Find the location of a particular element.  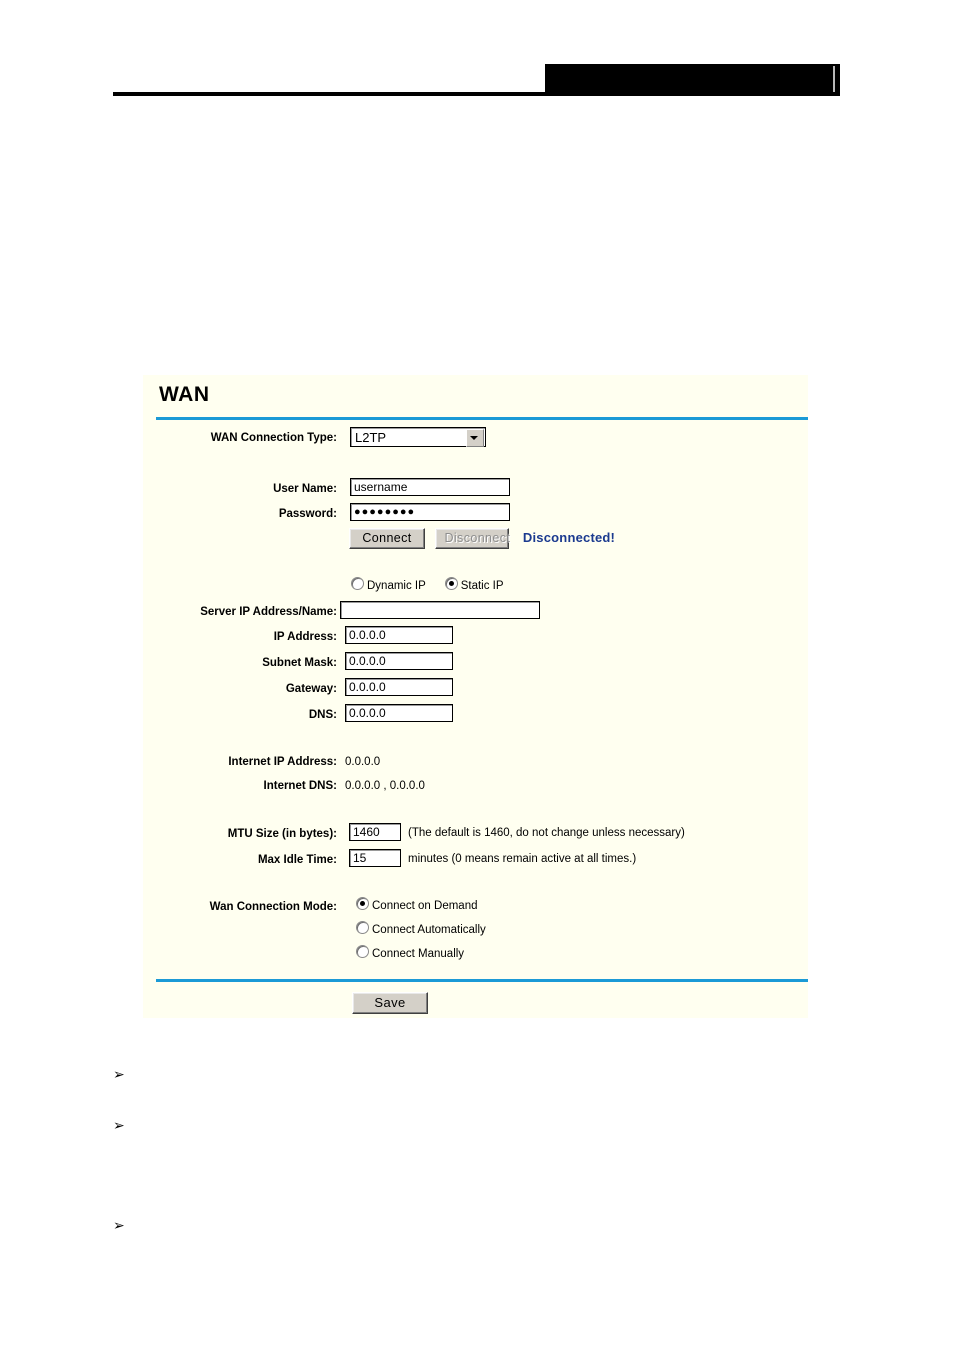

user-name-input: username is located at coordinates (430, 487).